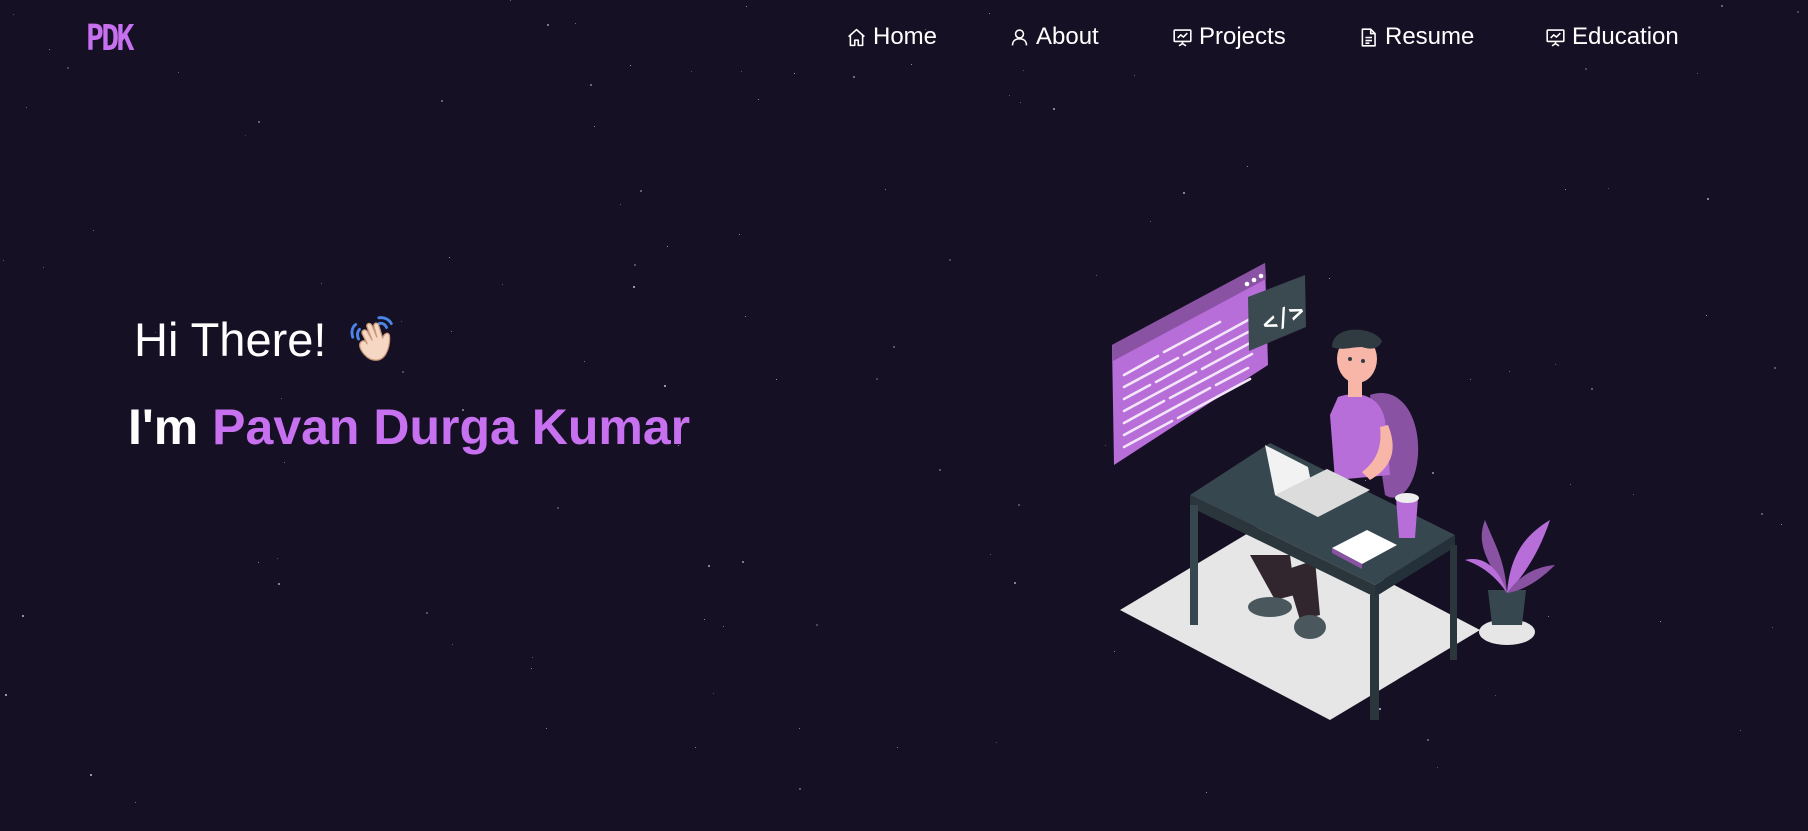  I want to click on nav-item-label: Projects, so click(1242, 36).